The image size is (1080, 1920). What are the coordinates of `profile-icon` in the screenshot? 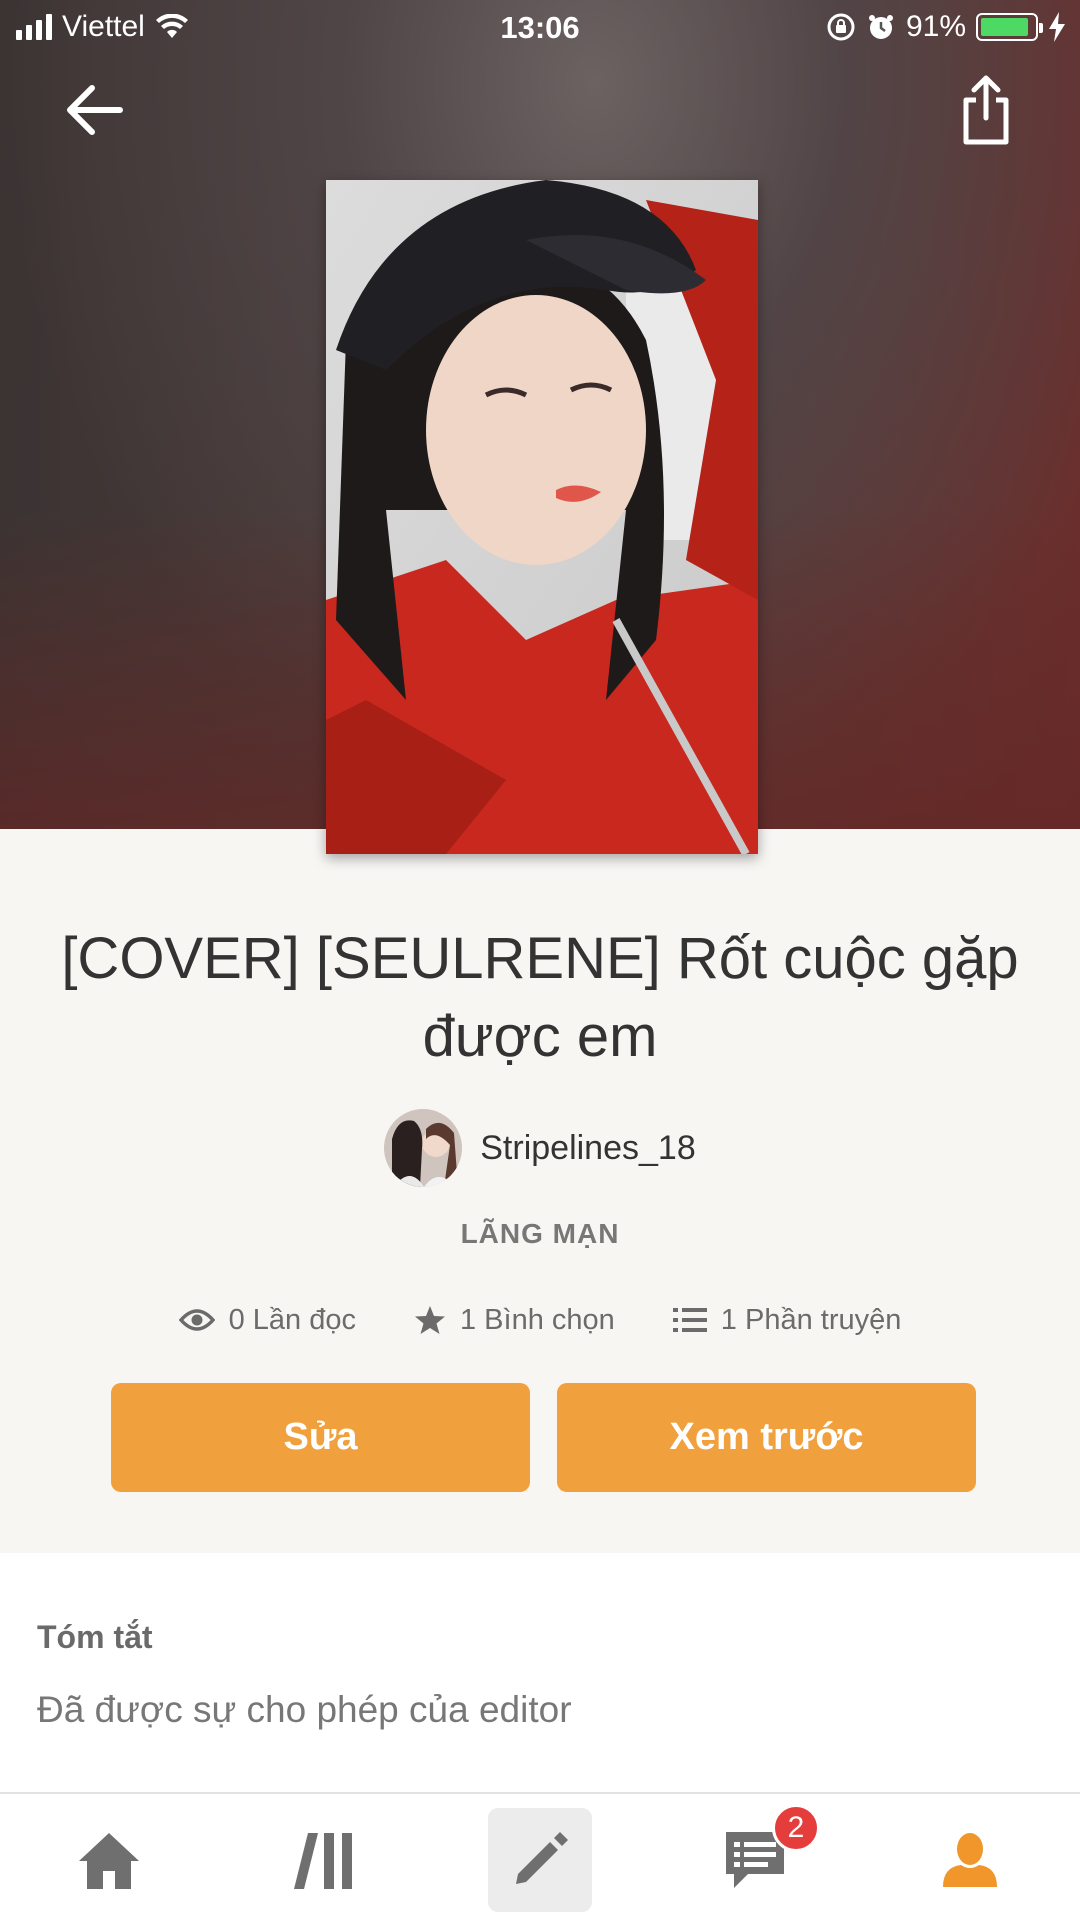 It's located at (970, 1860).